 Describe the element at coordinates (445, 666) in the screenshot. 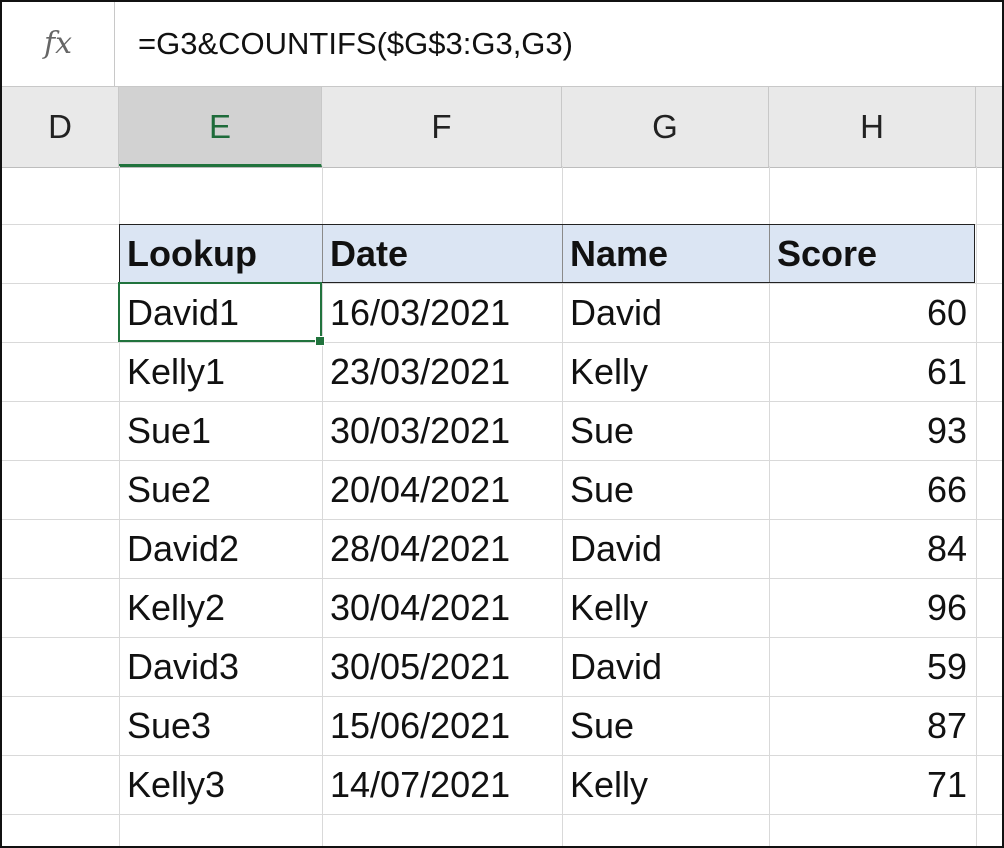

I see `table-cell: 30/05/2021` at that location.